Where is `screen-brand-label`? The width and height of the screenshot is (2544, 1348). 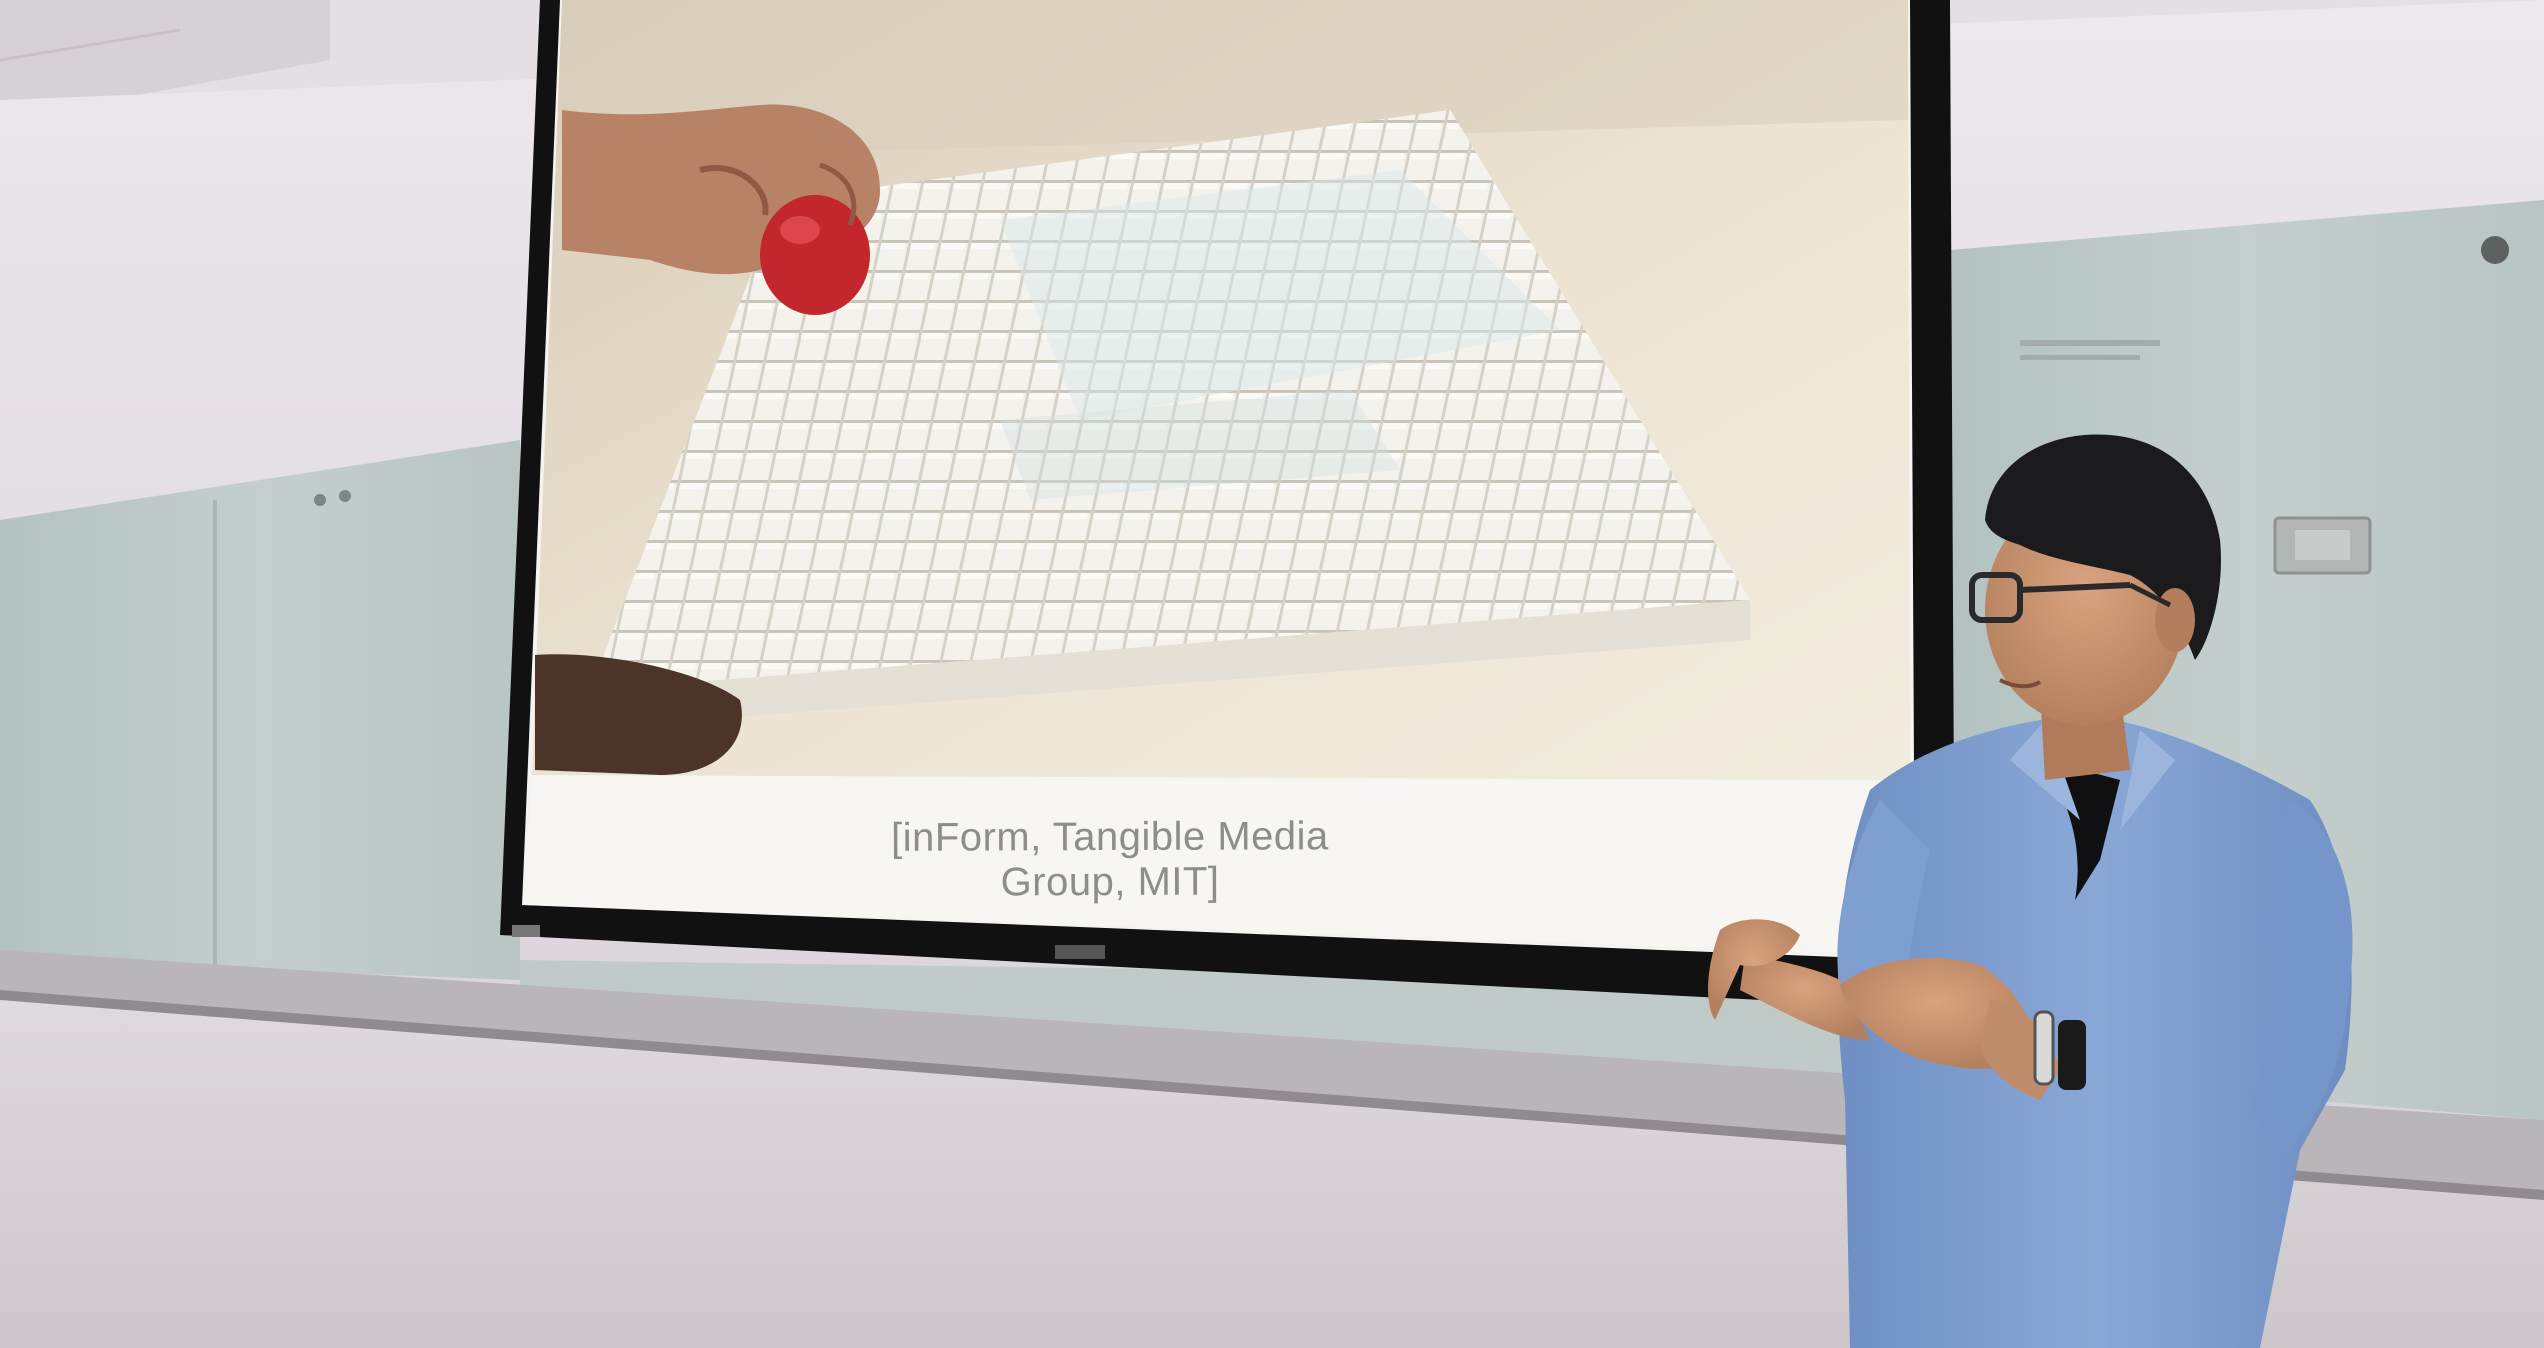 screen-brand-label is located at coordinates (1080, 952).